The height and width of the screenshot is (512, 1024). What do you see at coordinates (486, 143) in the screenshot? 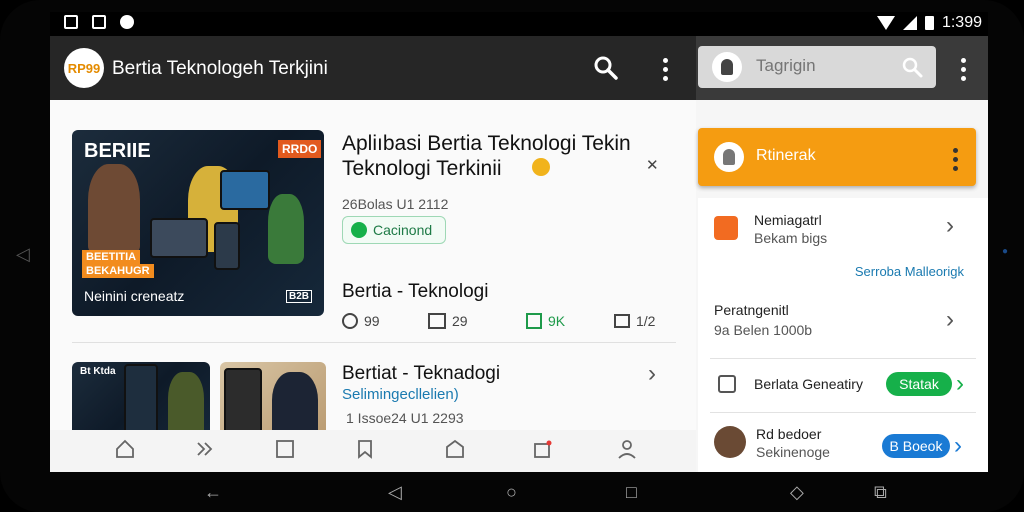
I see `featured-title-line1: Apliıbasi Bertia Teknologi Tekin` at bounding box center [486, 143].